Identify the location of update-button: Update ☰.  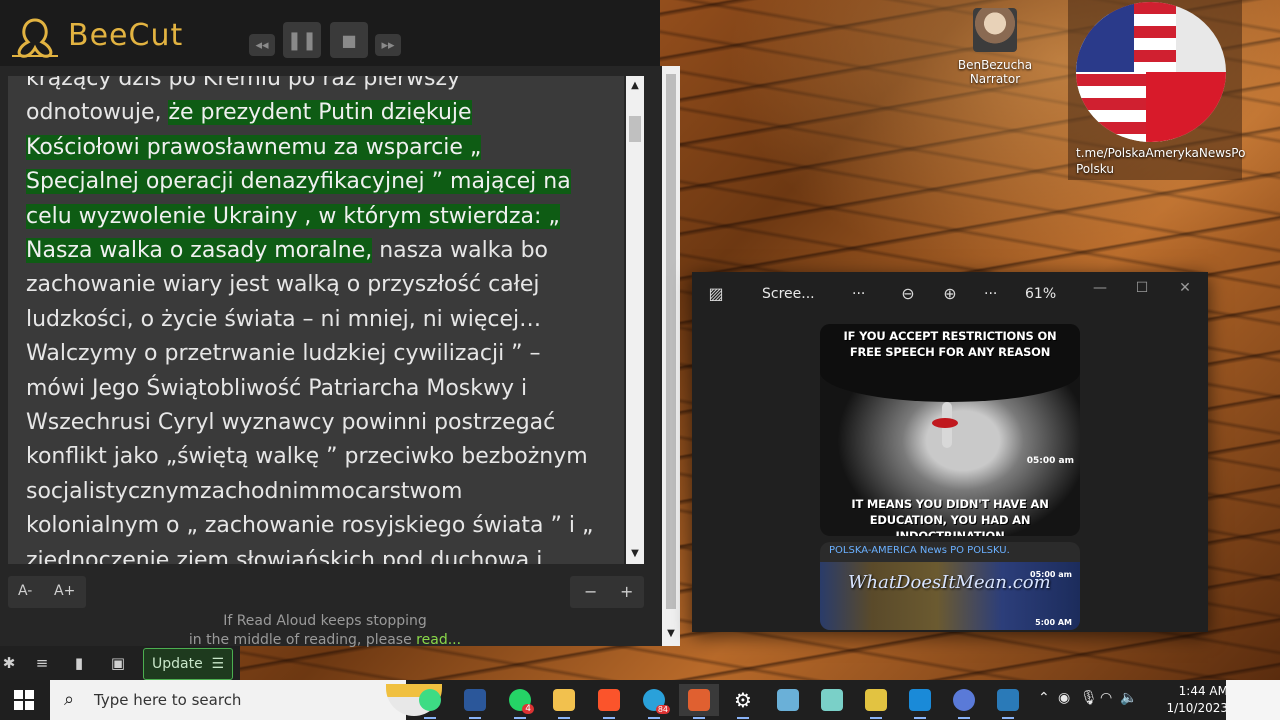
(188, 664).